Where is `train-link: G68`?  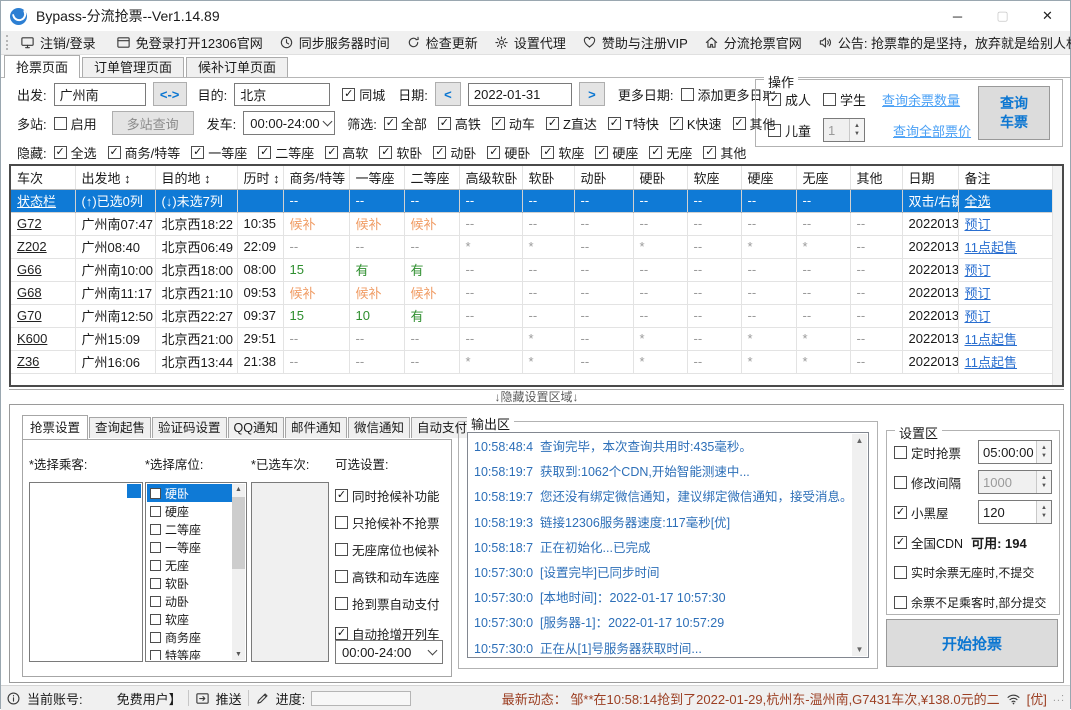
train-link: G68 is located at coordinates (43, 293).